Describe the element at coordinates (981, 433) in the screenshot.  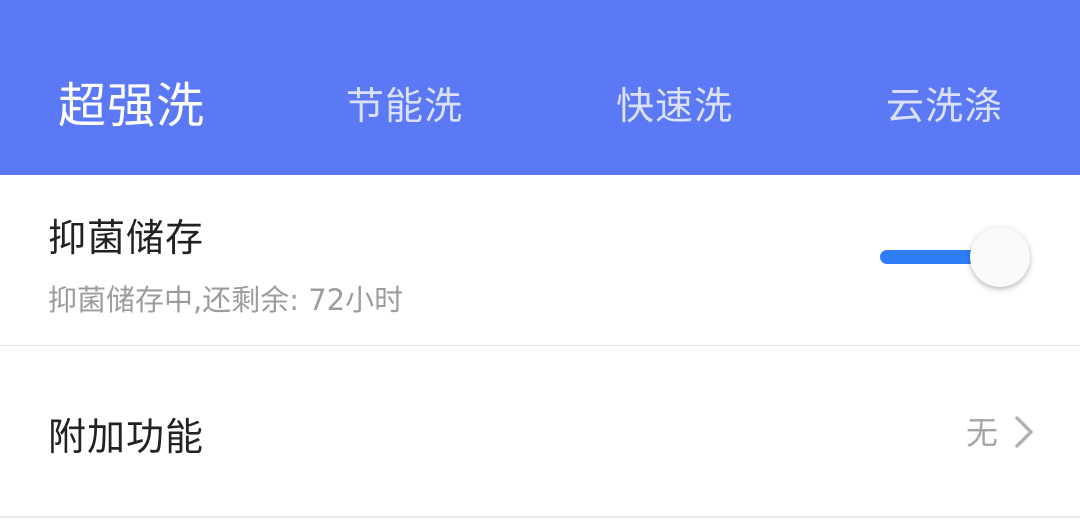
I see `extra-functions-value: 无` at that location.